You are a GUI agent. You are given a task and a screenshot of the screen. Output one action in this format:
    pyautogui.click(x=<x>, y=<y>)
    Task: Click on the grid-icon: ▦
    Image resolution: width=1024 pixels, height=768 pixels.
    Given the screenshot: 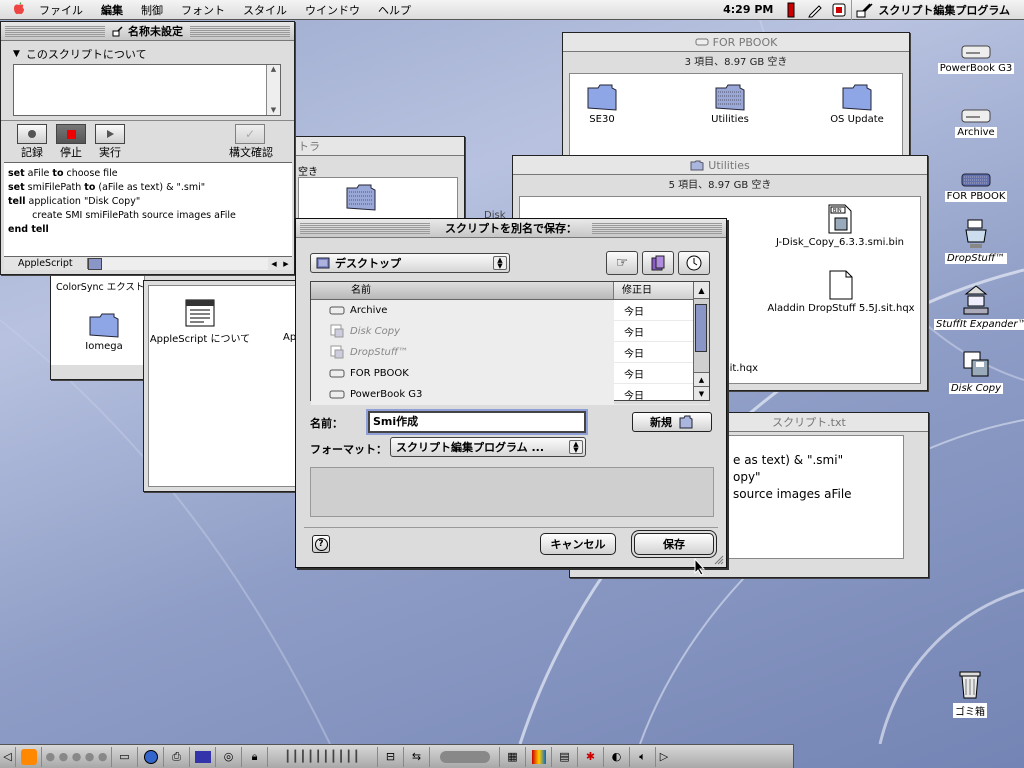 What is the action you would take?
    pyautogui.click(x=513, y=756)
    